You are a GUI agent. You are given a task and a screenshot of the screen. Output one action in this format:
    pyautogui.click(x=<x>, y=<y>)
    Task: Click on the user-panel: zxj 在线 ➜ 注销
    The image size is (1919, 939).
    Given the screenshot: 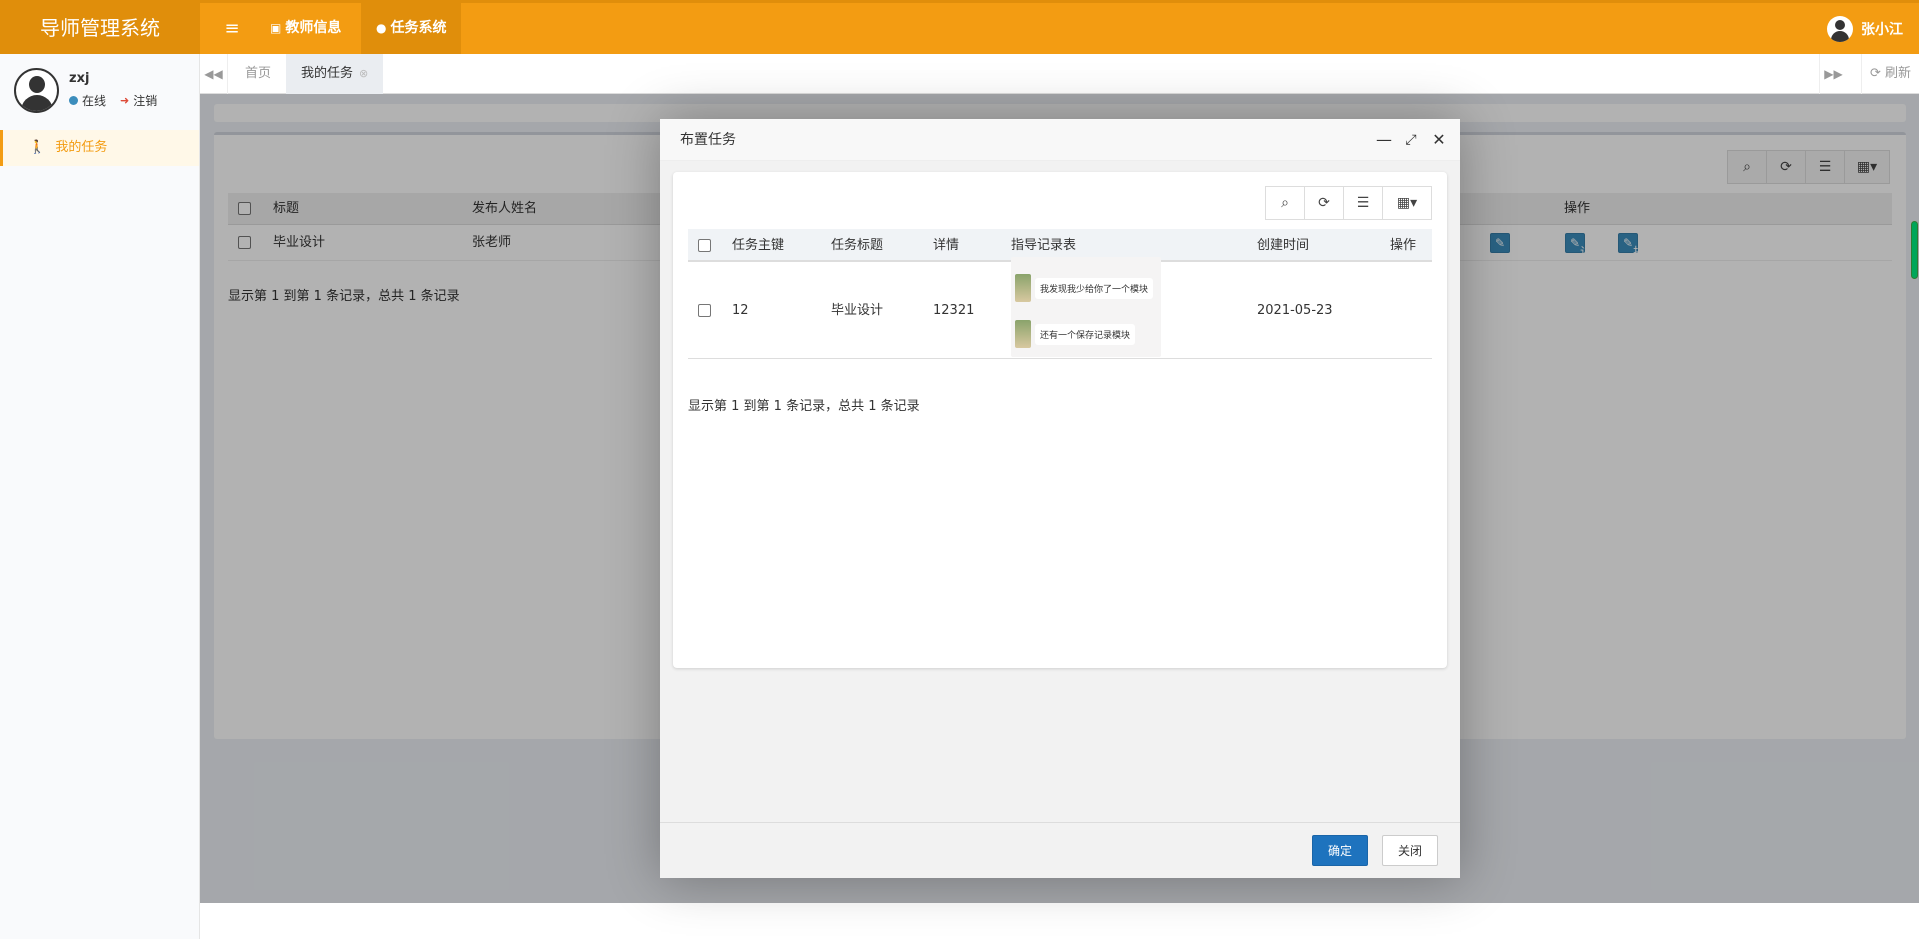 What is the action you would take?
    pyautogui.click(x=85, y=90)
    